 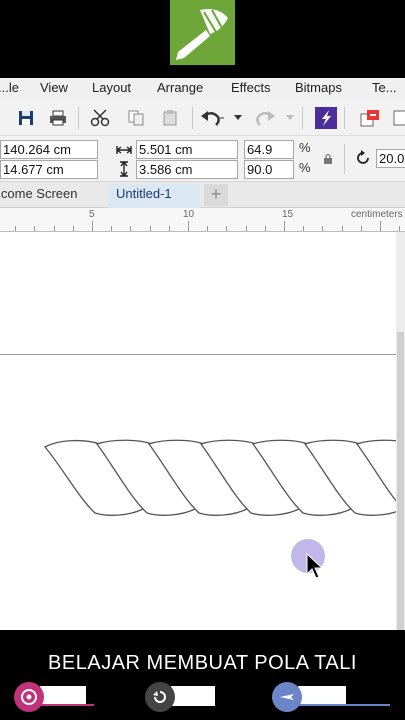 I want to click on paste-icon, so click(x=170, y=118).